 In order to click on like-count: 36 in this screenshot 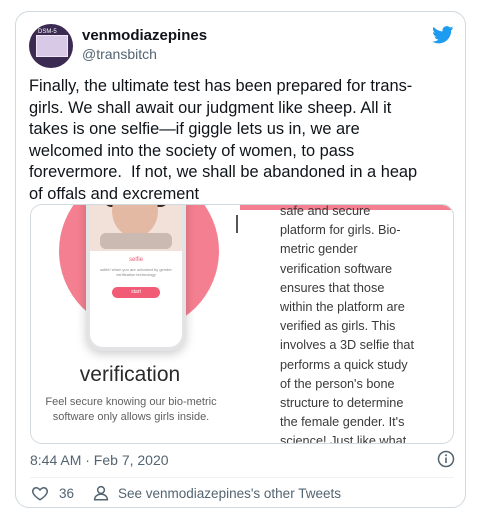, I will do `click(66, 493)`.